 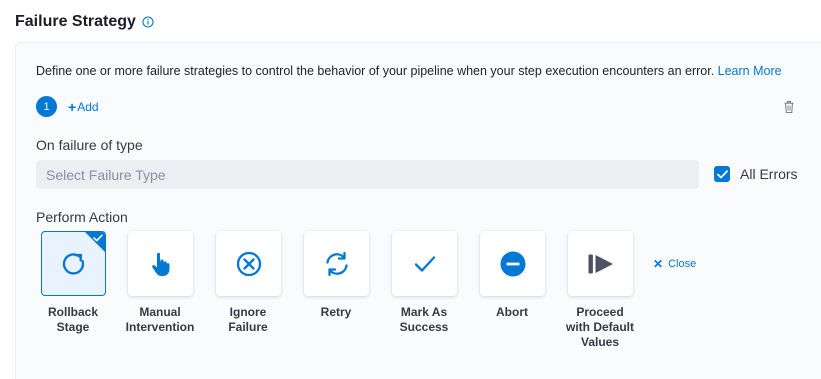 I want to click on action-abort, so click(x=512, y=263).